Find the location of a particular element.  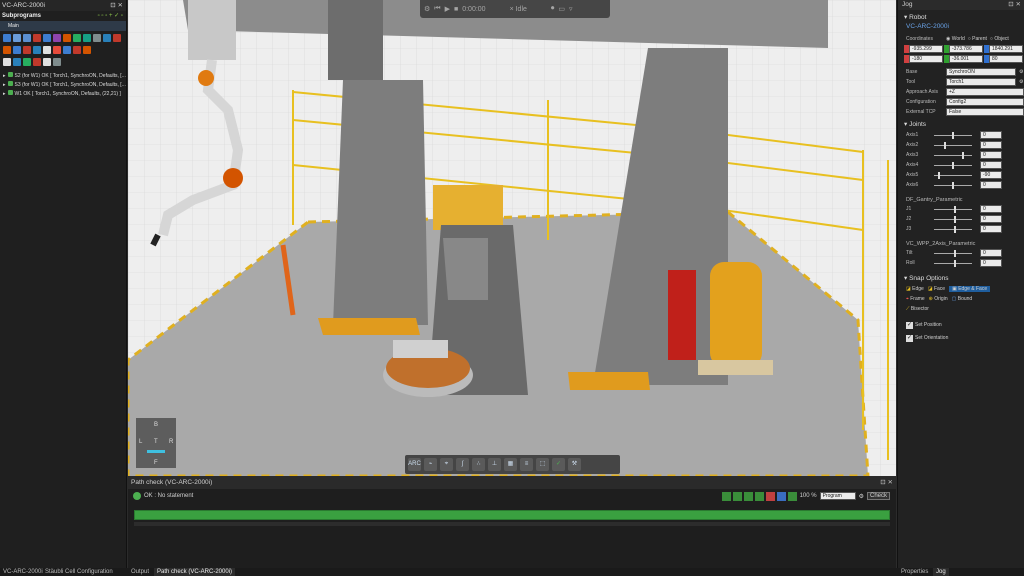

gear-icon: ⚙ is located at coordinates (861, 496).